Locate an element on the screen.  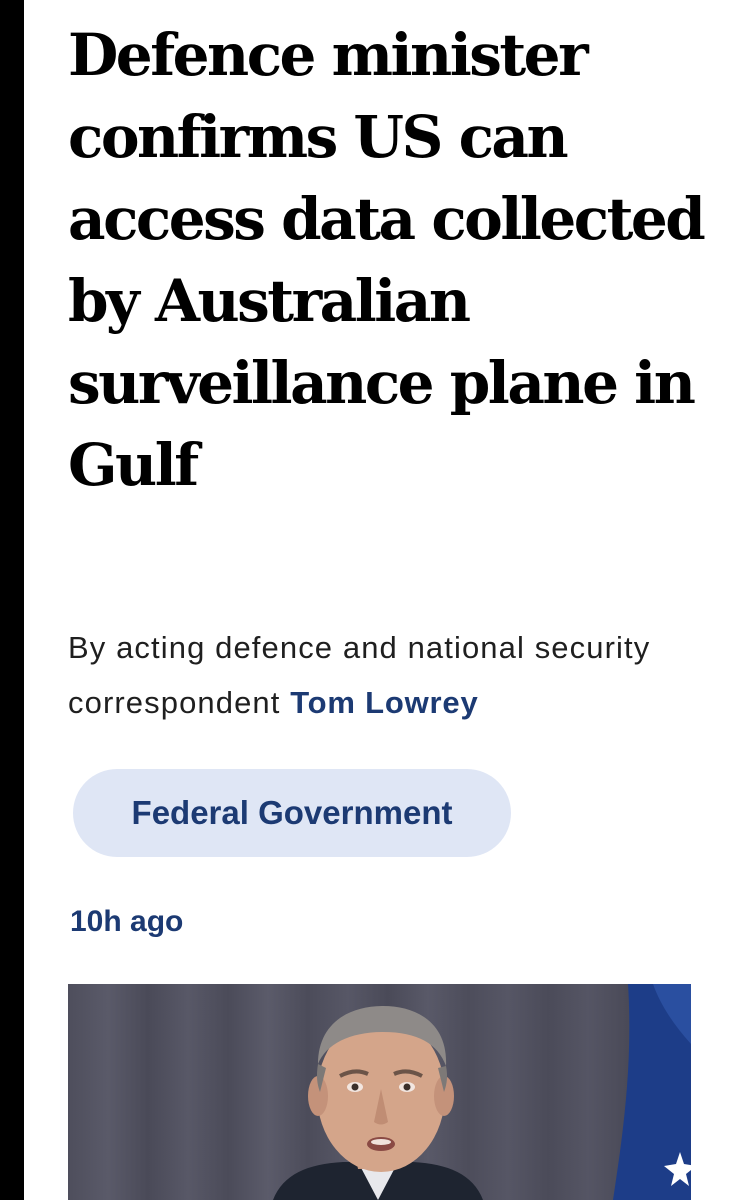
left-edge-bar is located at coordinates (12, 600).